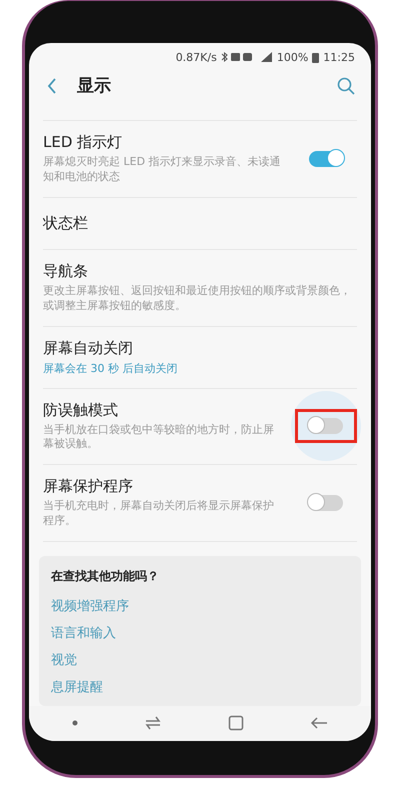 This screenshot has height=788, width=400. What do you see at coordinates (200, 357) in the screenshot?
I see `settings-item: 屏幕自动关闭 屏幕会在 30 秒 后自动关闭` at bounding box center [200, 357].